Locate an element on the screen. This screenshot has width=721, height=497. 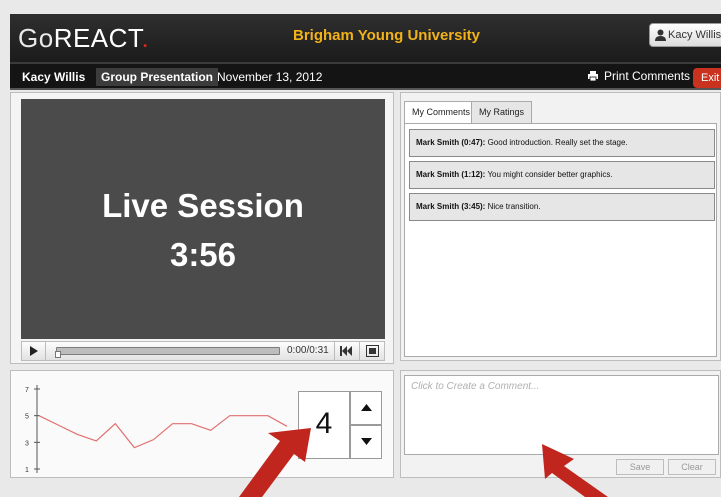
live-session-time: 3:56 is located at coordinates (203, 254).